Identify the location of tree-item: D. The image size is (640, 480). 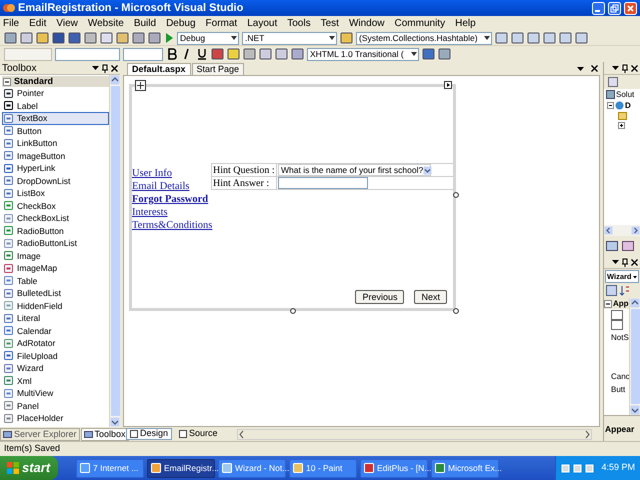
(628, 106).